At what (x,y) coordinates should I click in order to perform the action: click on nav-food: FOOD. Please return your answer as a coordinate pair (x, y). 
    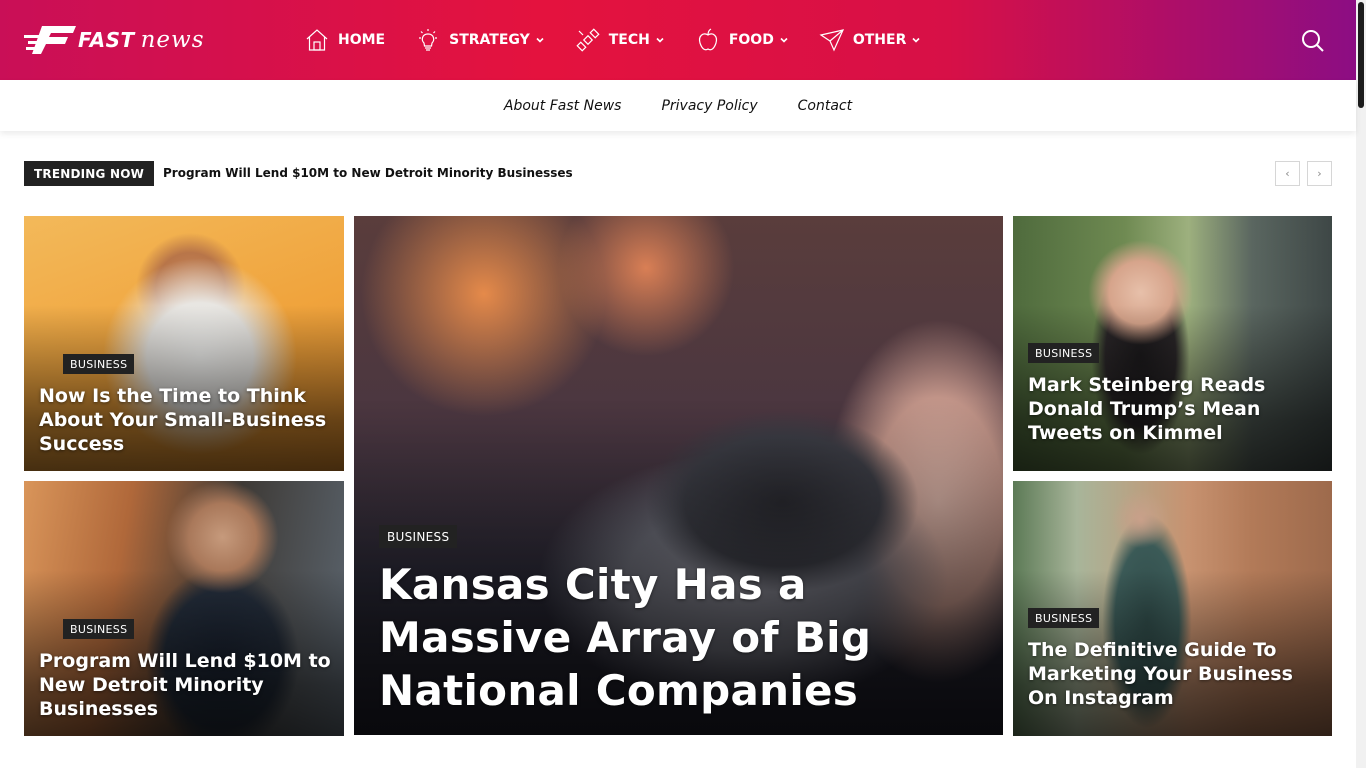
    Looking at the image, I should click on (742, 40).